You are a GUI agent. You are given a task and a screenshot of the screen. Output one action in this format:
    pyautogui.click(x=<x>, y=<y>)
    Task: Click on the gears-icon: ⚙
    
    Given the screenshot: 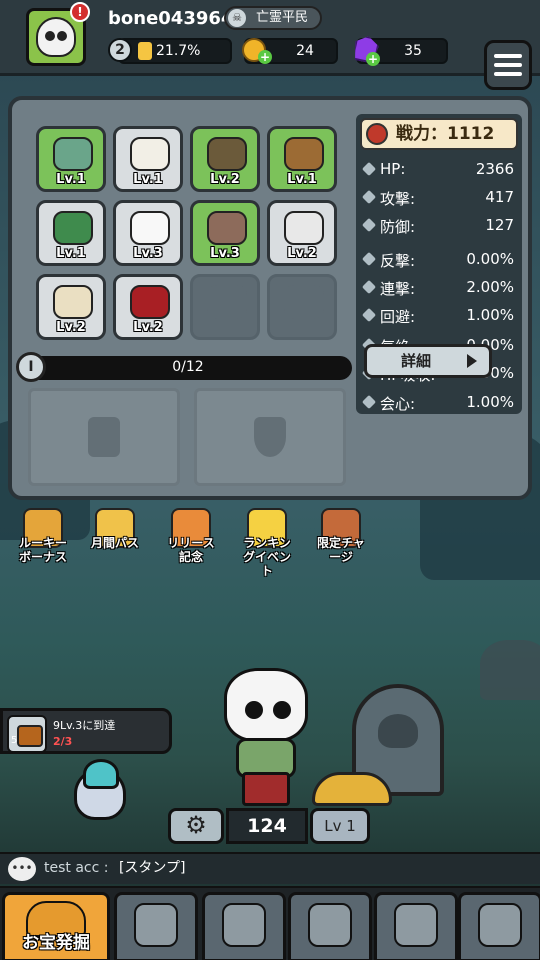 What is the action you would take?
    pyautogui.click(x=196, y=825)
    